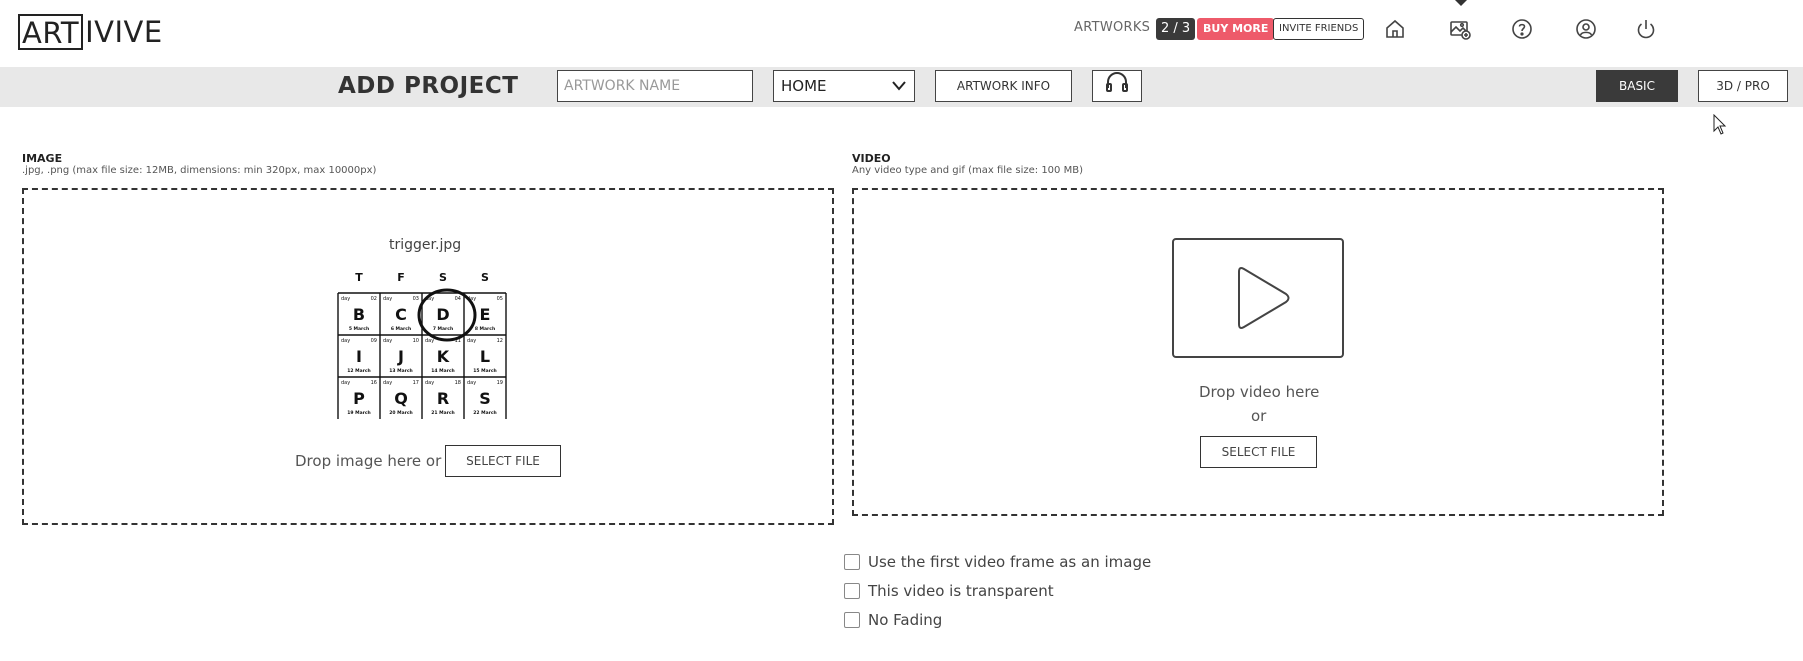  Describe the element at coordinates (1264, 298) in the screenshot. I see `play-icon` at that location.